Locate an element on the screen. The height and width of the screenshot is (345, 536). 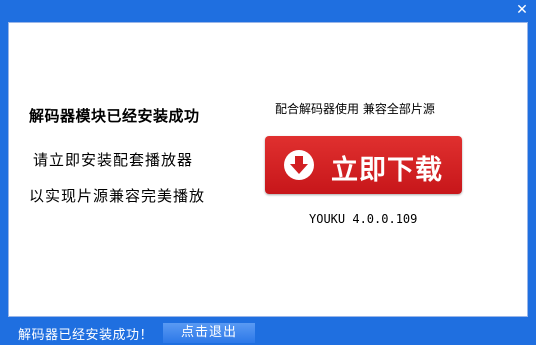
compatibility-note: 以实现片源兼容完美播放 is located at coordinates (117, 196).